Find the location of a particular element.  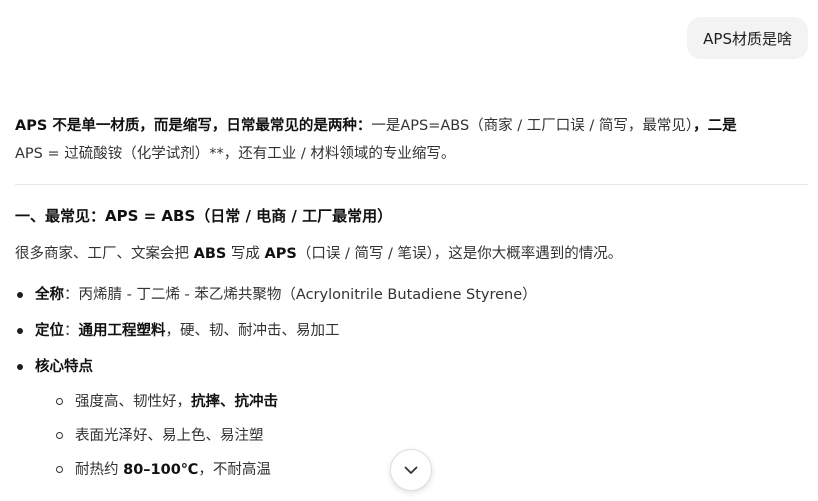

bullet-label: 全称 is located at coordinates (49, 295).